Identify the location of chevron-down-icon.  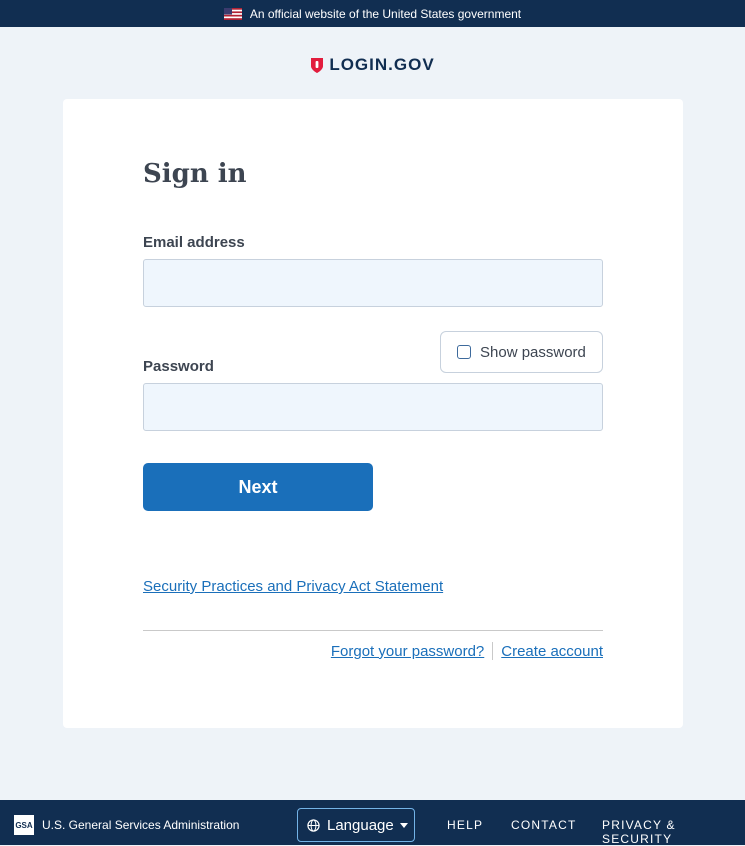
(403, 825).